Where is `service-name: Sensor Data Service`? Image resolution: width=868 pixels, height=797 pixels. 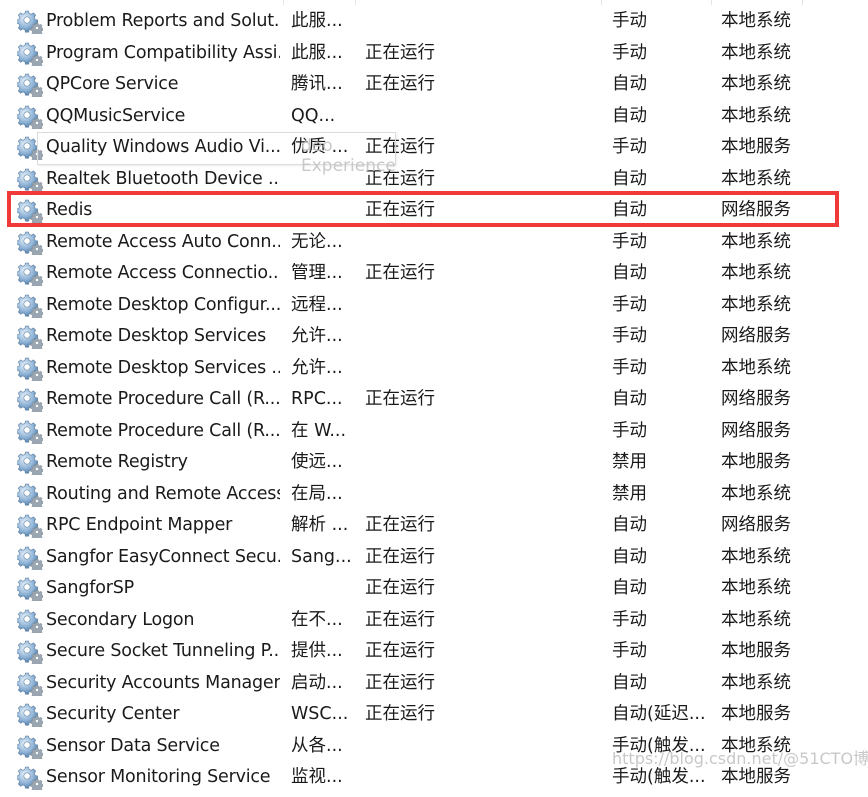 service-name: Sensor Data Service is located at coordinates (133, 745).